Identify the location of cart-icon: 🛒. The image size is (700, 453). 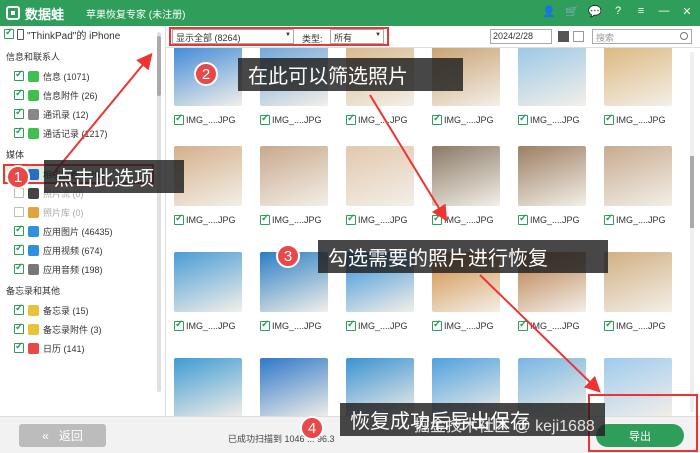
(572, 11).